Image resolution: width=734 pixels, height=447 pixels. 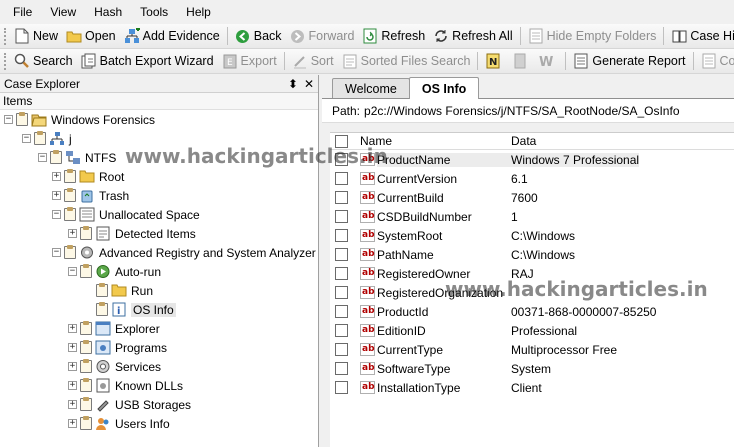 I want to click on export-button: E Export, so click(x=249, y=61).